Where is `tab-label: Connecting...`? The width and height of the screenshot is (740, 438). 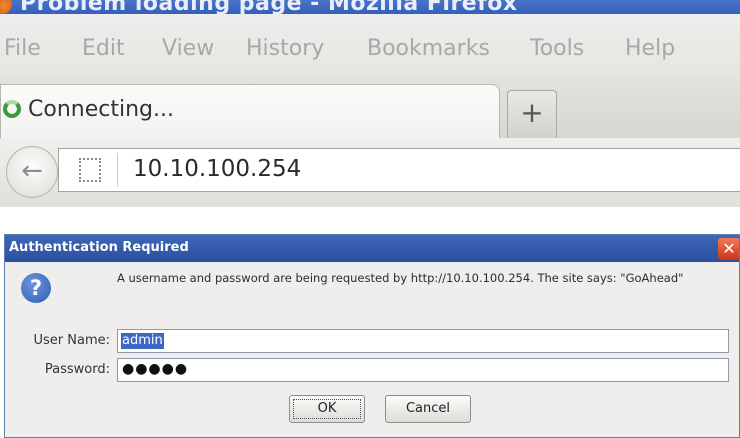
tab-label: Connecting... is located at coordinates (101, 109).